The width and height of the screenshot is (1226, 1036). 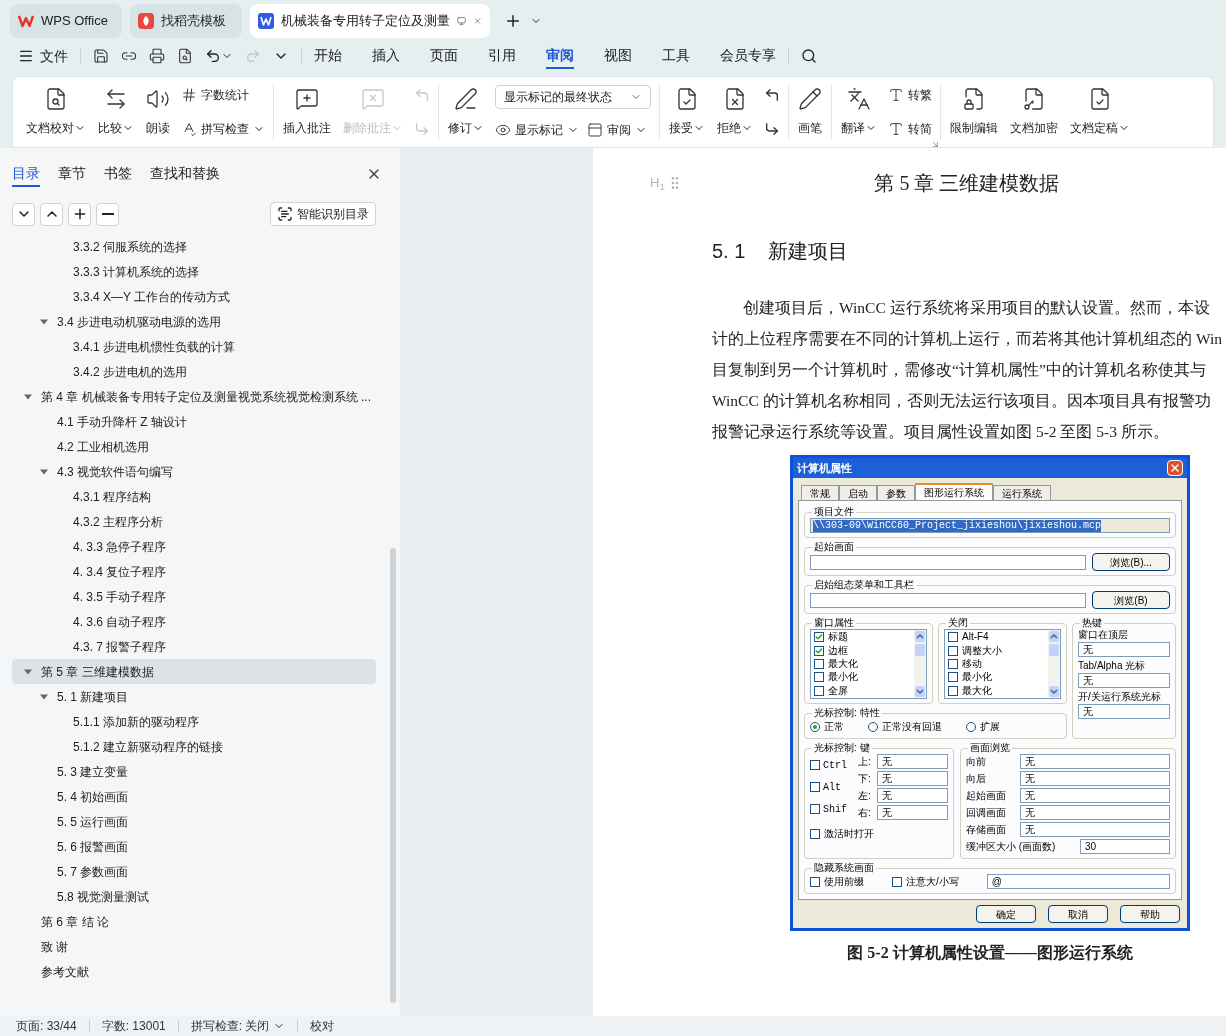 What do you see at coordinates (323, 214) in the screenshot?
I see `smart-toc-button: 智能识别目录` at bounding box center [323, 214].